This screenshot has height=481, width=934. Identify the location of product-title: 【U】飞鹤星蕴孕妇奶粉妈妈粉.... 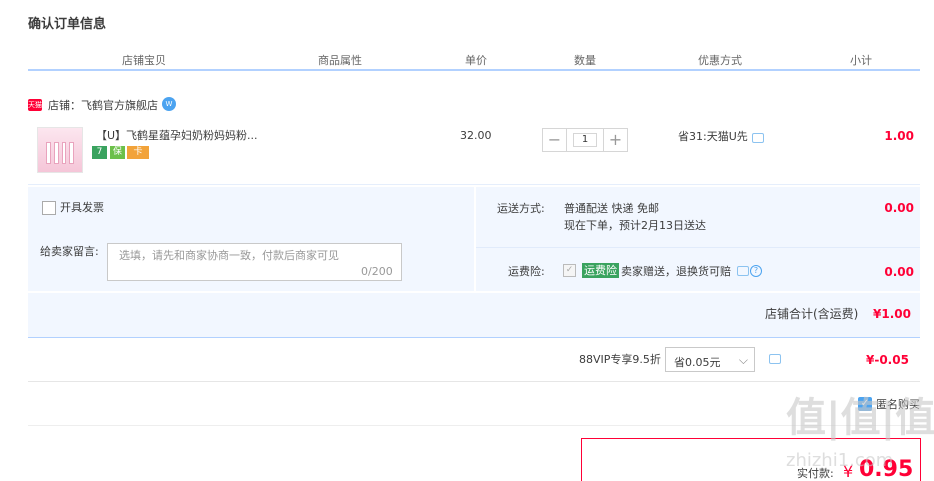
(177, 135).